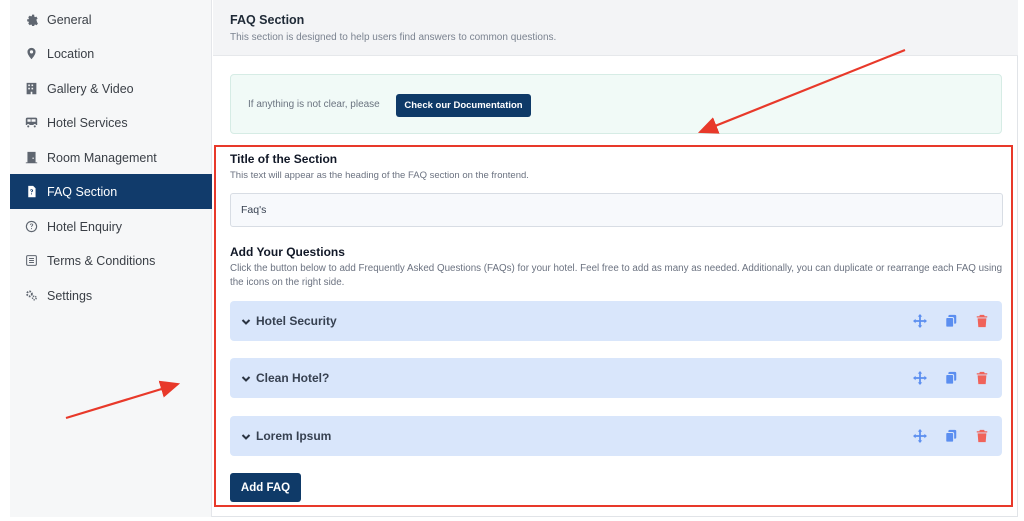  What do you see at coordinates (31, 54) in the screenshot?
I see `map-pin-icon` at bounding box center [31, 54].